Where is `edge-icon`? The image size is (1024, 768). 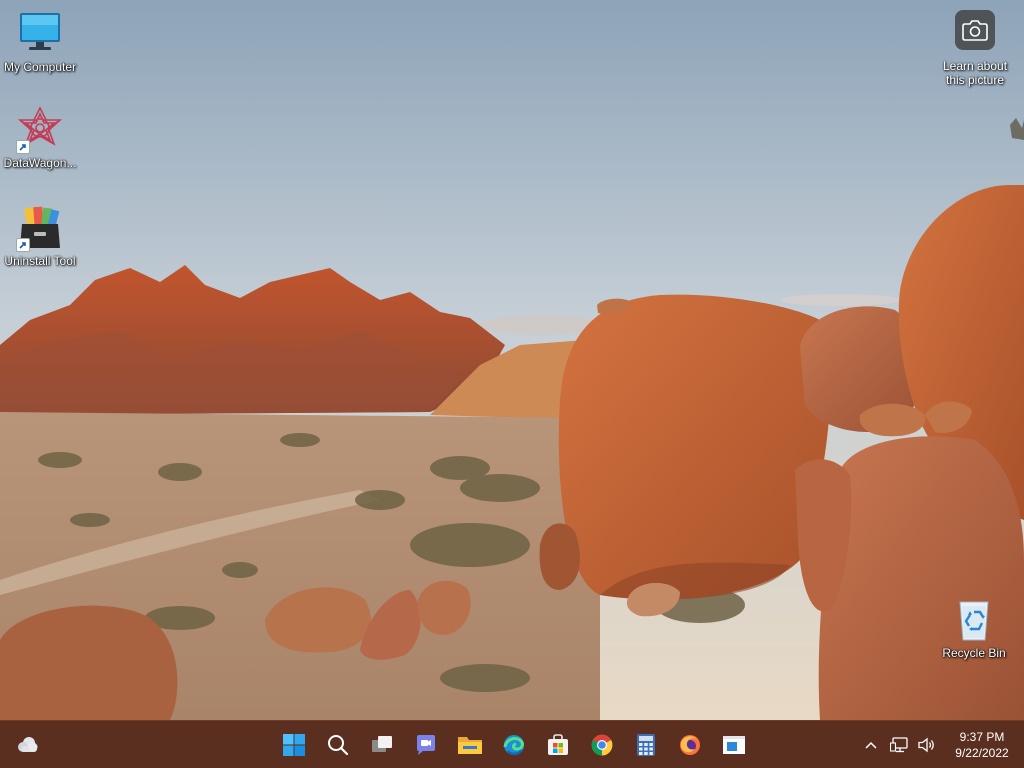 edge-icon is located at coordinates (513, 745).